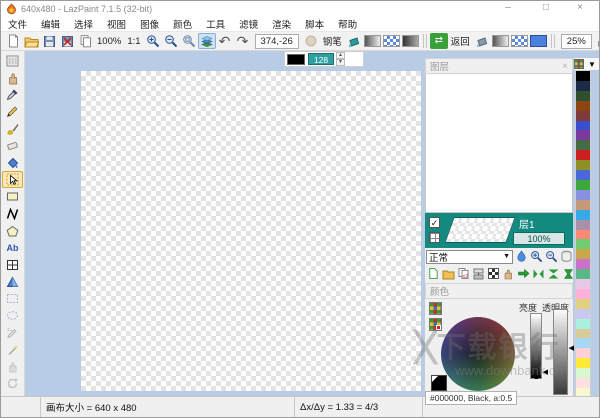  Describe the element at coordinates (480, 230) in the screenshot. I see `layer-thumbnail` at that location.